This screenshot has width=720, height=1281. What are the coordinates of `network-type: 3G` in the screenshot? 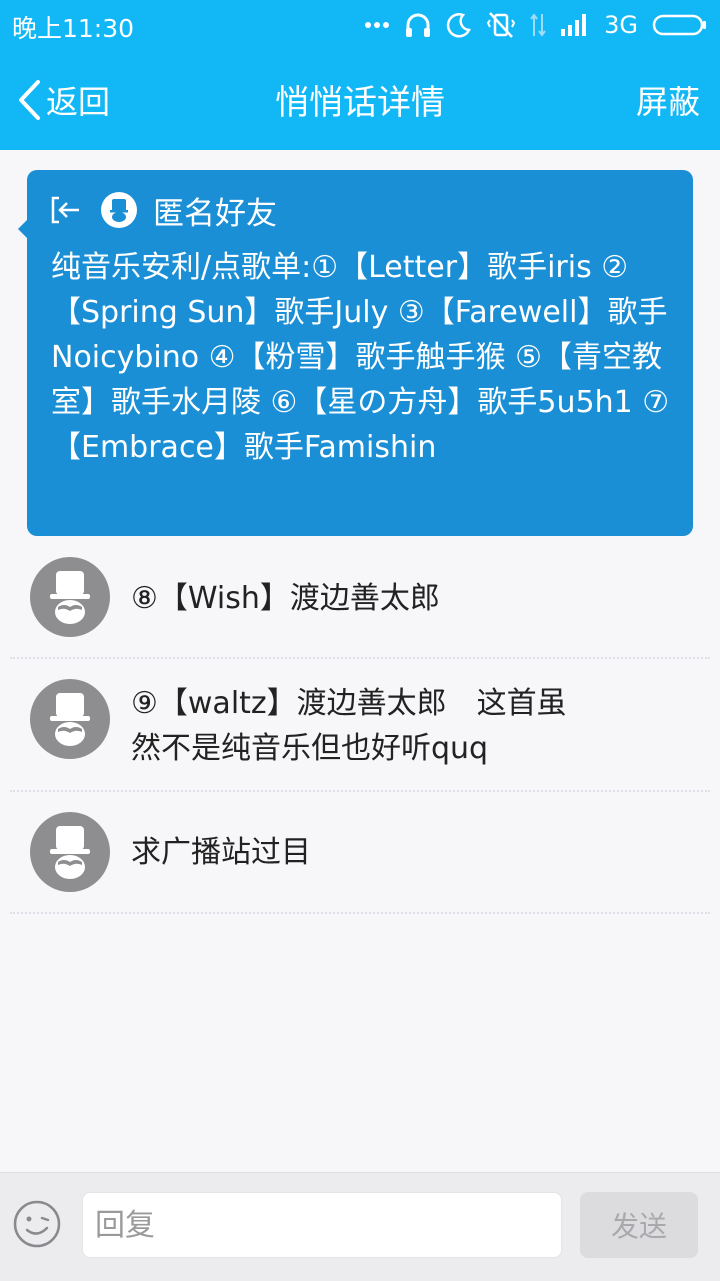 It's located at (621, 25).